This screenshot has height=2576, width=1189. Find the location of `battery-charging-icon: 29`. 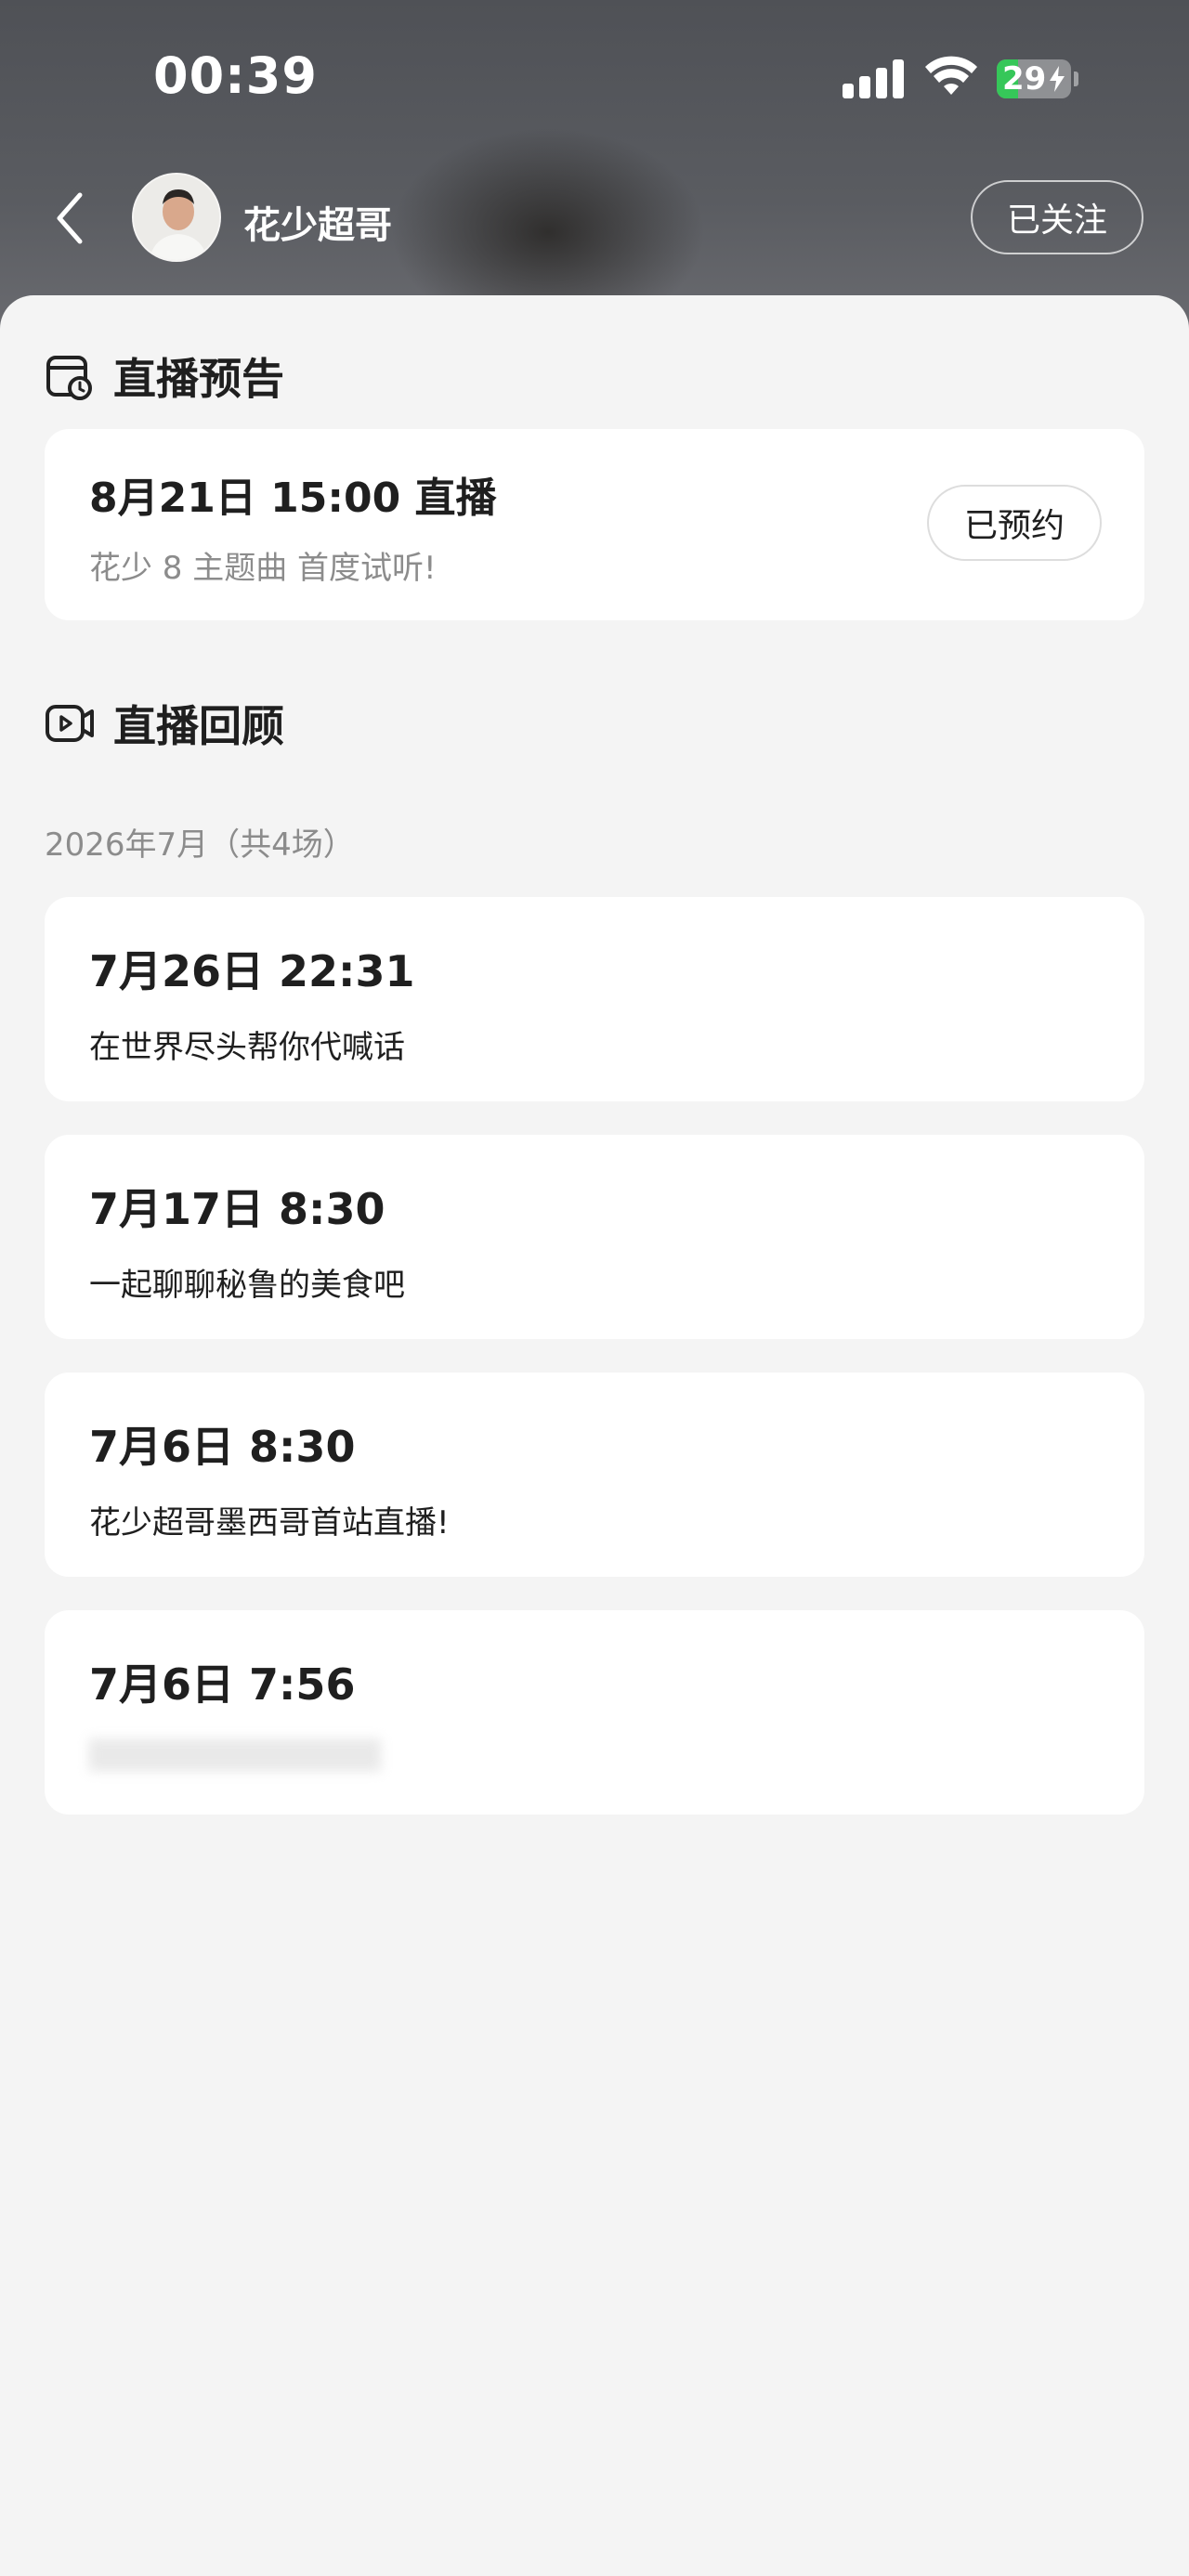

battery-charging-icon: 29 is located at coordinates (1037, 78).